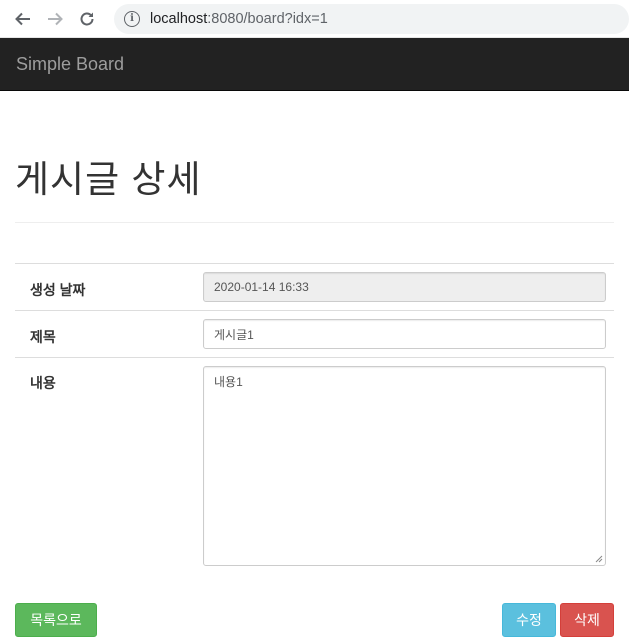 The width and height of the screenshot is (629, 638). I want to click on browser-toolbar: i localhost:8080/board?idx=1, so click(314, 19).